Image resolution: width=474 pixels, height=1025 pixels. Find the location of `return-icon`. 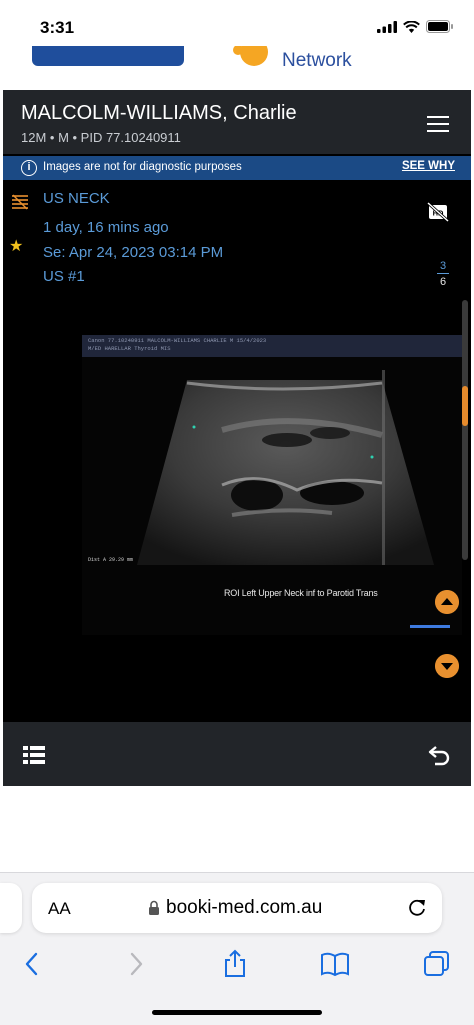

return-icon is located at coordinates (439, 755).